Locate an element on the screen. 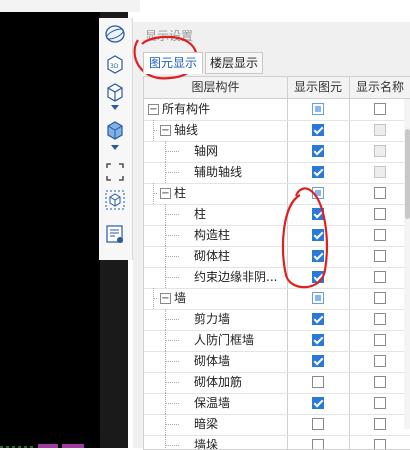  table-row: − 所有构件 is located at coordinates (277, 110).